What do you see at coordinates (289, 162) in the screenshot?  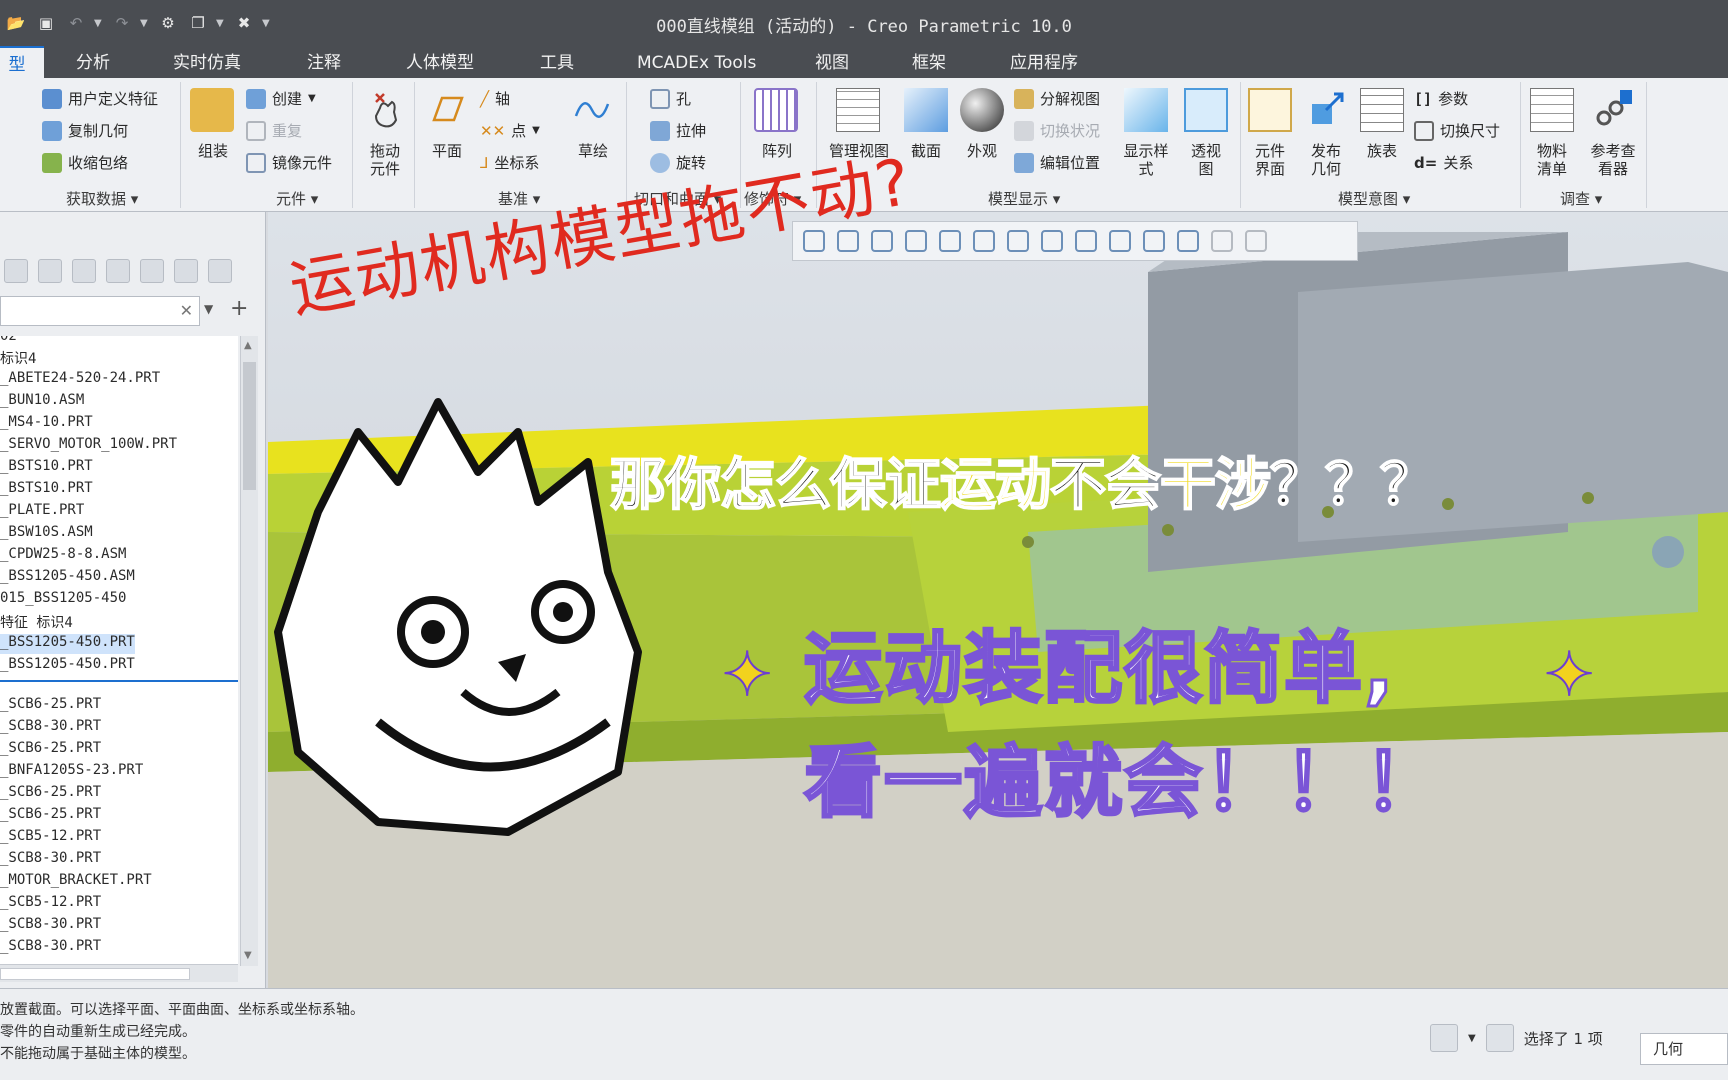 I see `mirror-component-button: 镜像元件` at bounding box center [289, 162].